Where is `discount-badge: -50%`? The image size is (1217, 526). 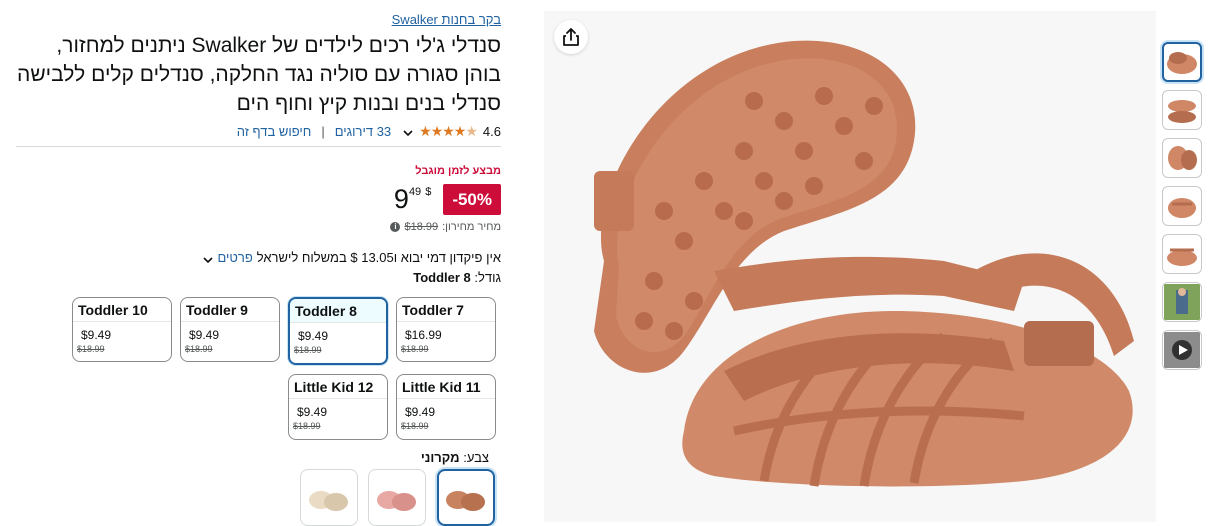
discount-badge: -50% is located at coordinates (472, 199).